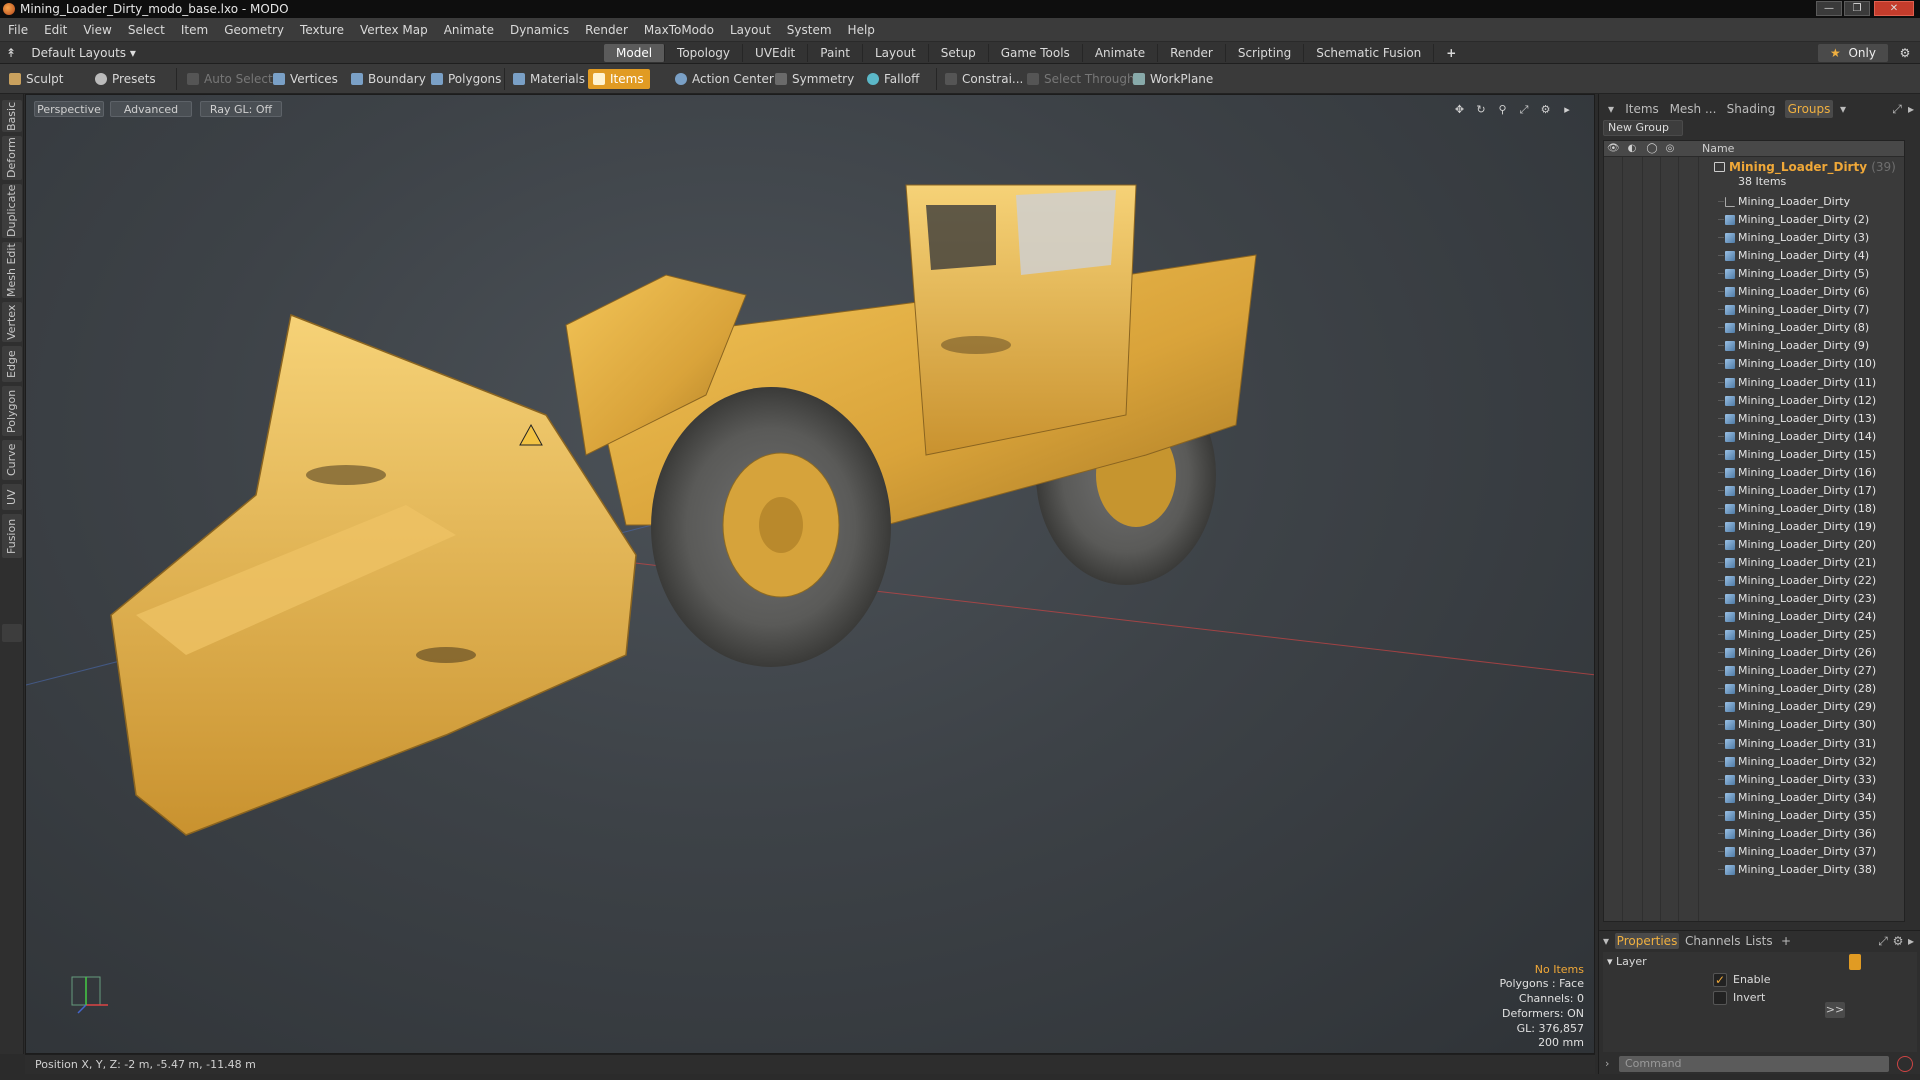 Image resolution: width=1920 pixels, height=1080 pixels. I want to click on layer-section: ▾ Layer, so click(1627, 962).